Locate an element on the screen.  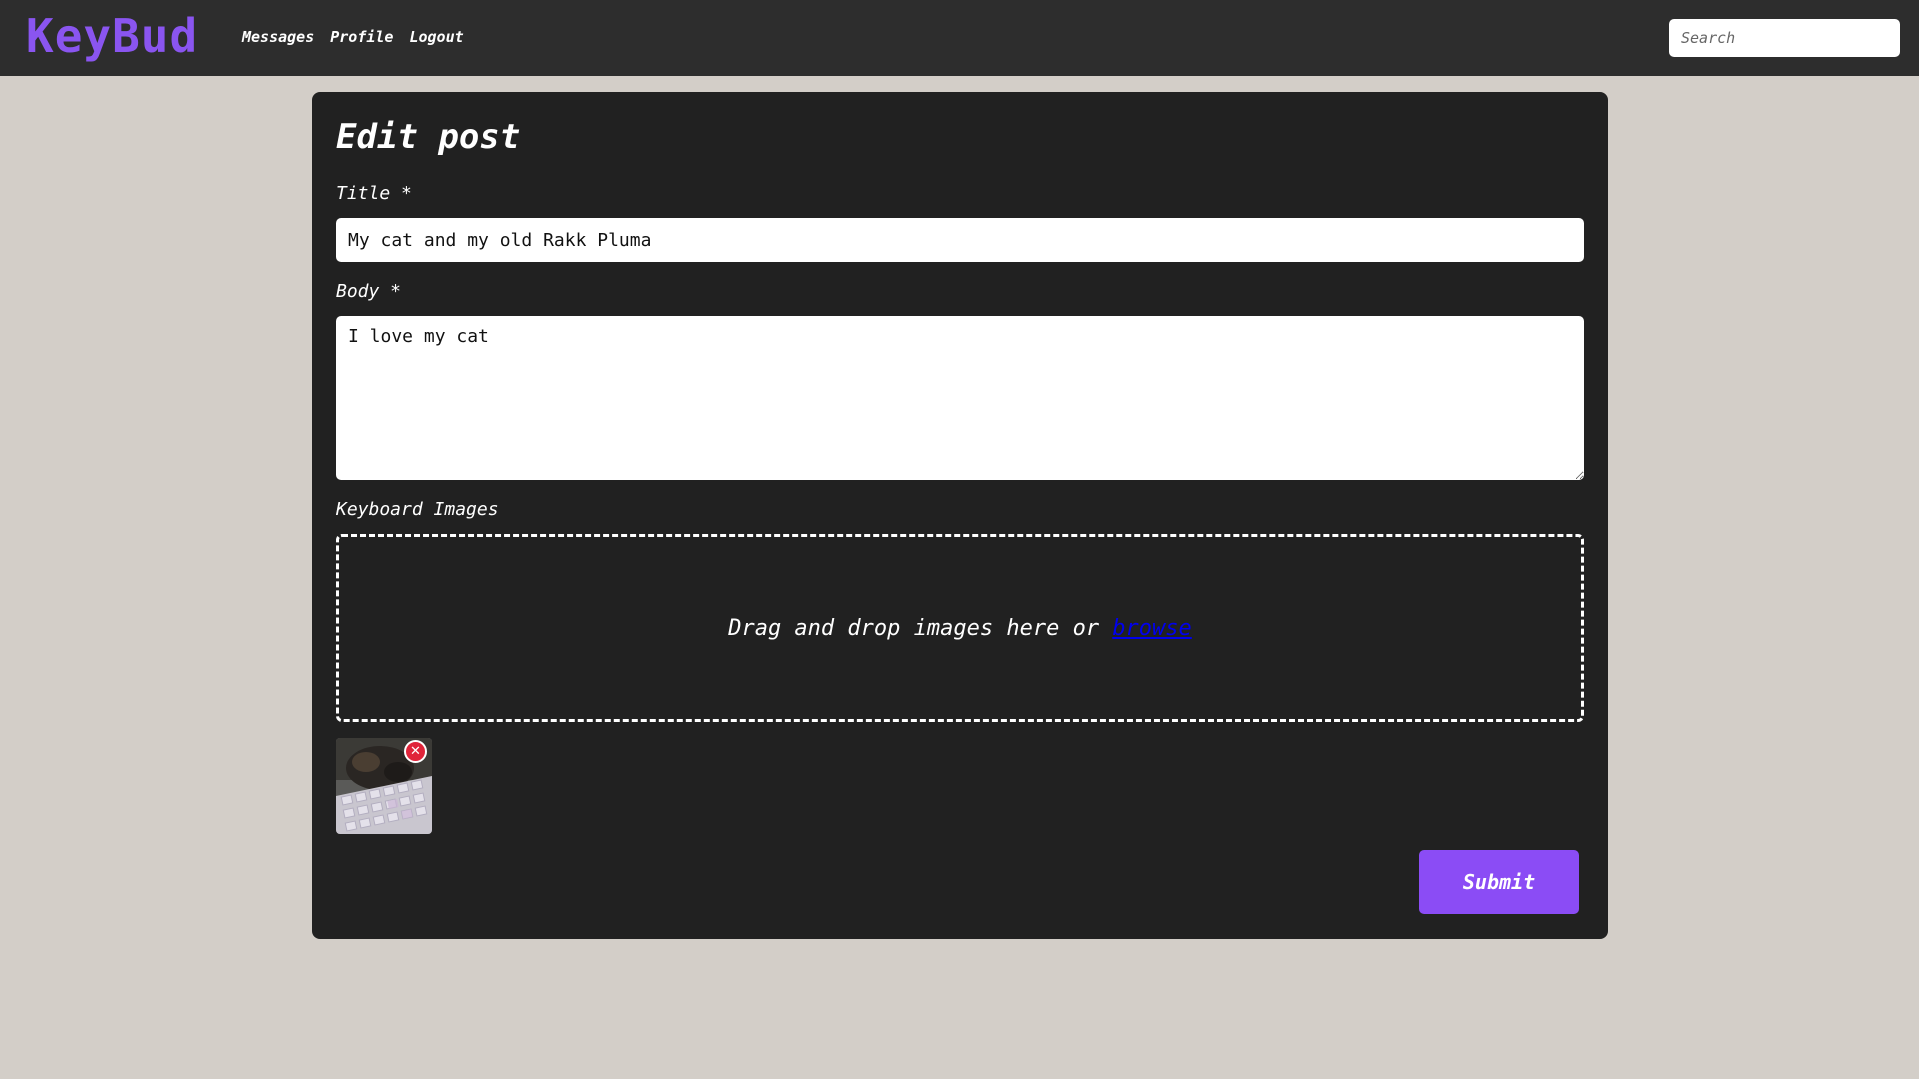
close-icon: ✕ is located at coordinates (415, 751).